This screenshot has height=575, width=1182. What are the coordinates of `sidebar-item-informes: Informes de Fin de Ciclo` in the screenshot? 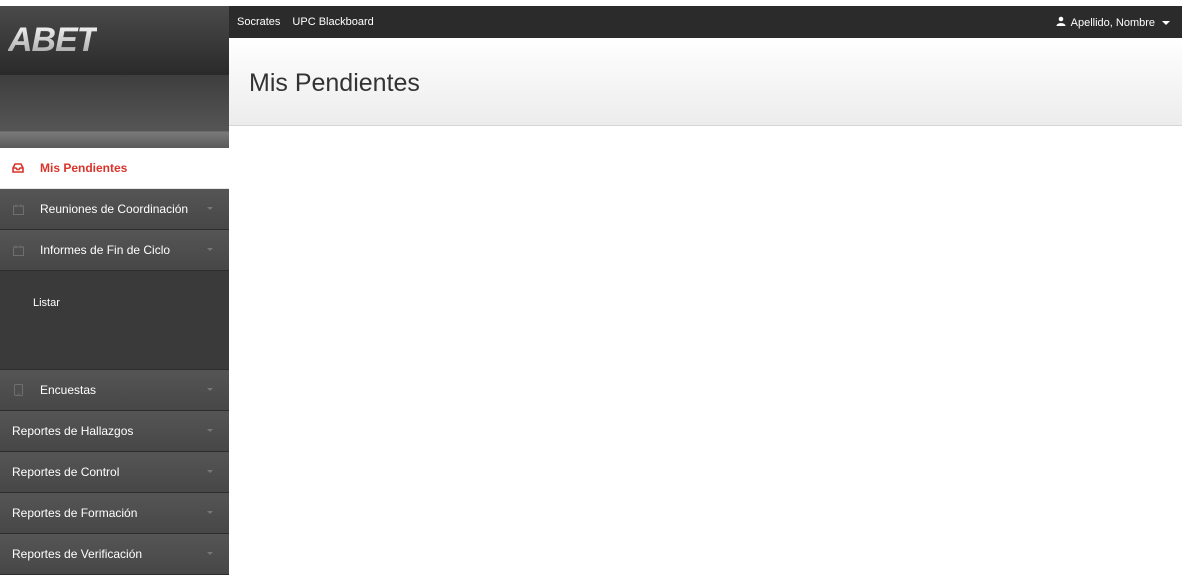 It's located at (114, 250).